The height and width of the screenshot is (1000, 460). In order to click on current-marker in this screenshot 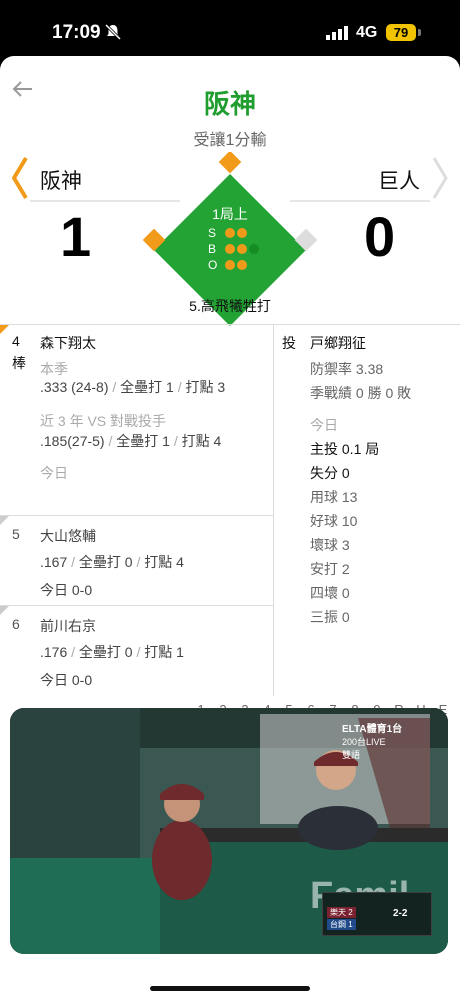, I will do `click(4, 329)`.